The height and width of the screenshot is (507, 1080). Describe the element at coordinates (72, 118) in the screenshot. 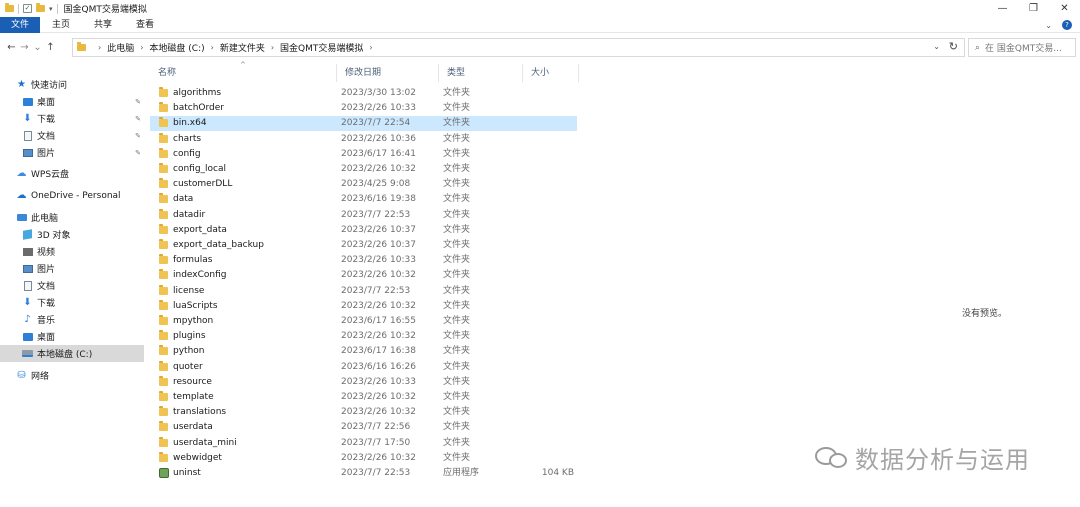

I see `sidebar-item-downloads: ⬇ 下载 ✎` at that location.